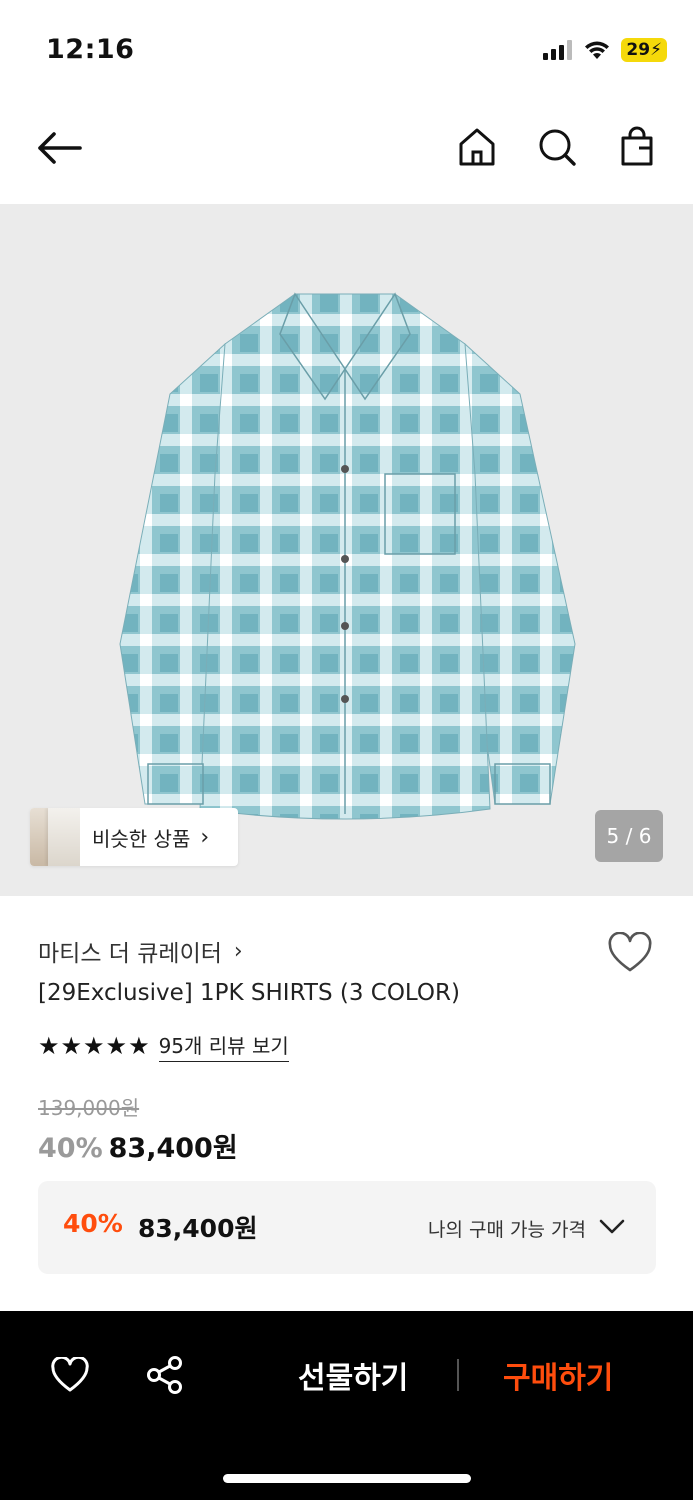 This screenshot has width=693, height=1500. Describe the element at coordinates (558, 1375) in the screenshot. I see `buy-button: 구매하기` at that location.